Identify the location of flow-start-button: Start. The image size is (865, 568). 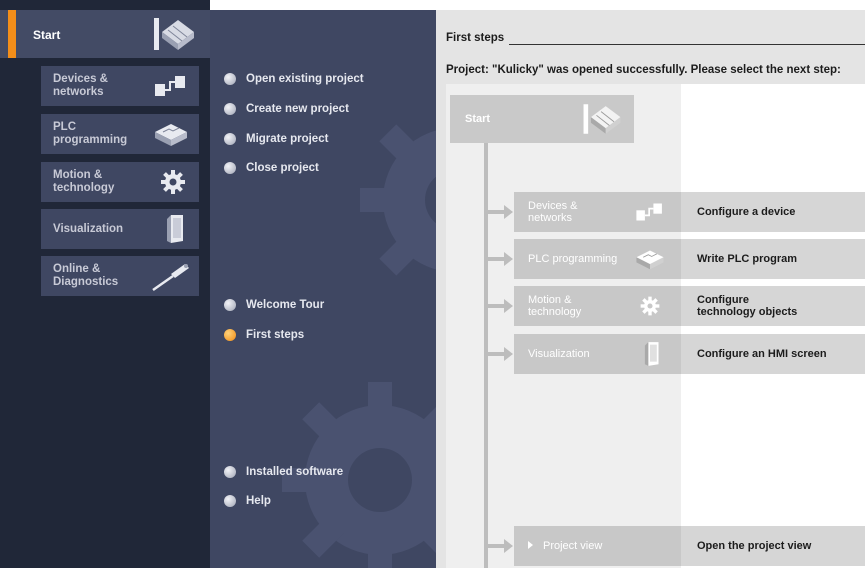
(542, 119).